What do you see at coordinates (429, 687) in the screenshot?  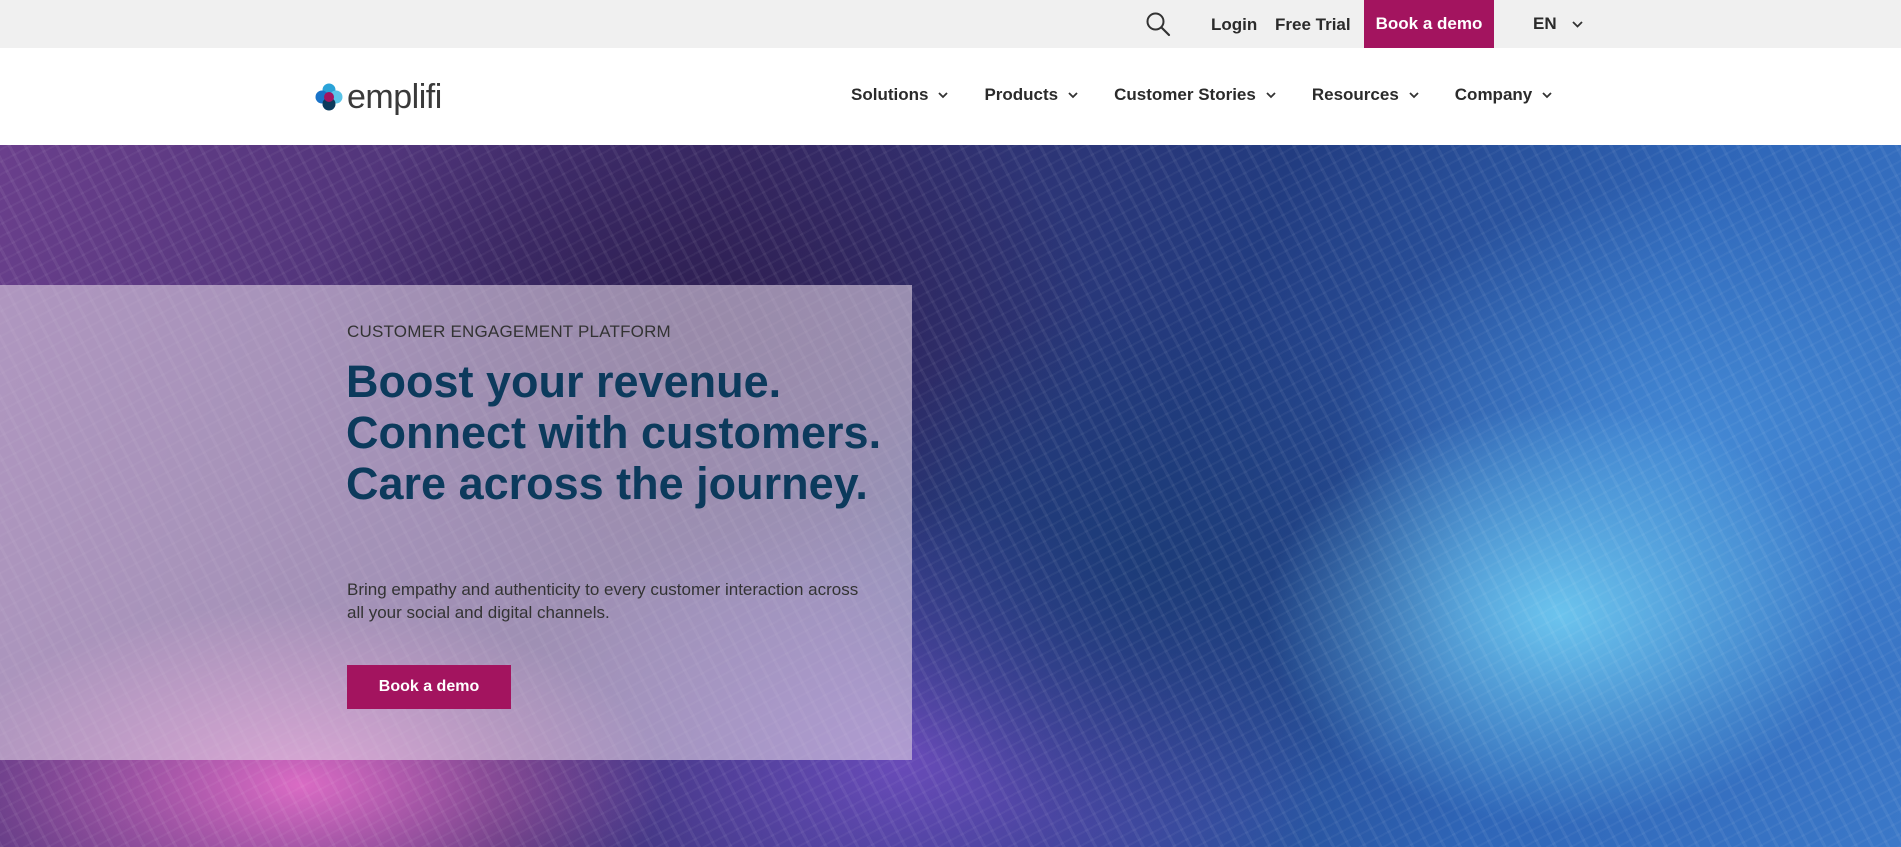 I see `book-demo-hero-button: Book a demo` at bounding box center [429, 687].